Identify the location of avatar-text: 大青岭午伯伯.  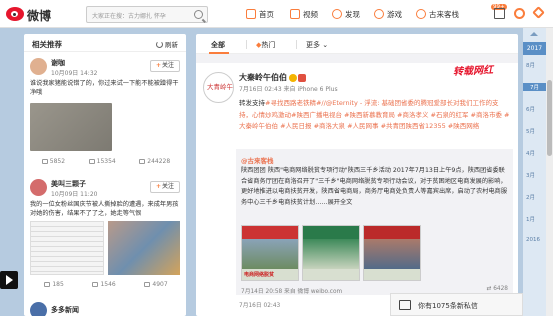
(220, 87).